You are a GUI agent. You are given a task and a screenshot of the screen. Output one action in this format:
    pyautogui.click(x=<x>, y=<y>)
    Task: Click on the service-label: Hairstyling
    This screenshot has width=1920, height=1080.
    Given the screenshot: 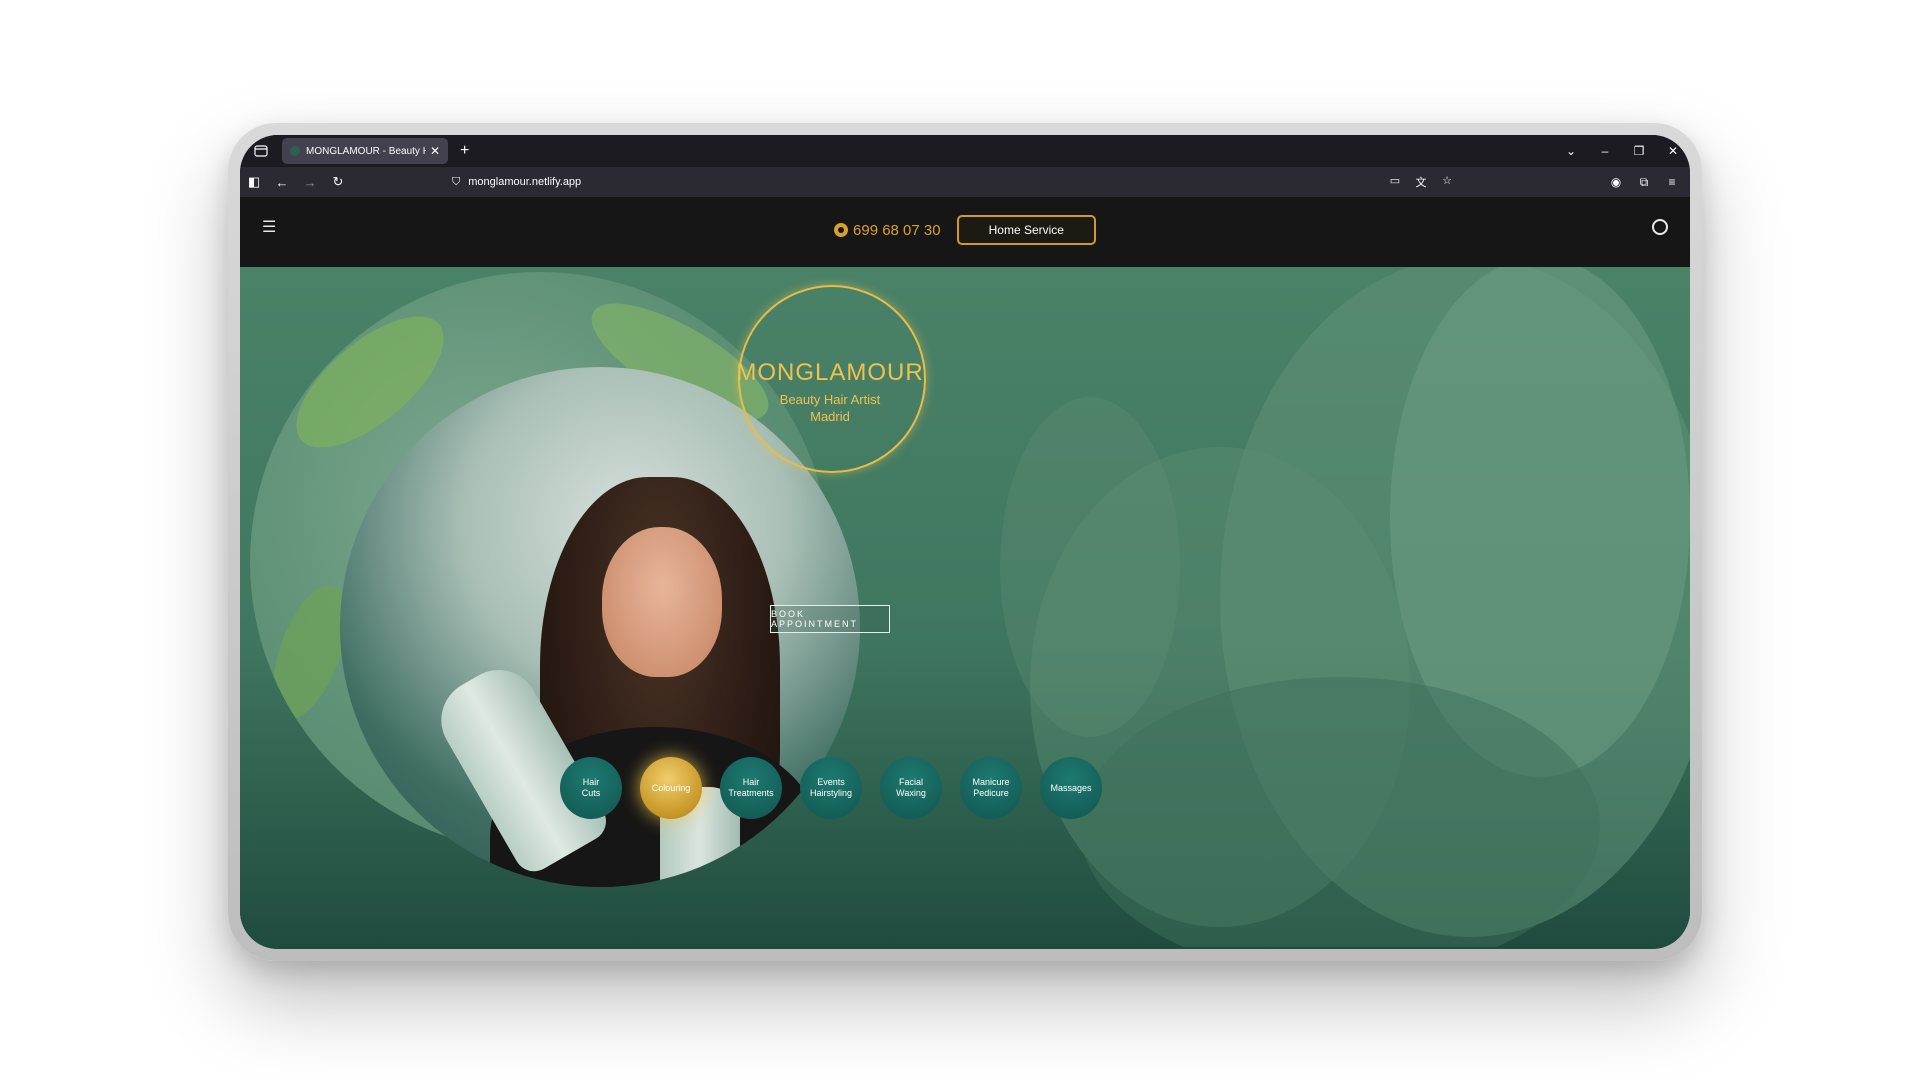 What is the action you would take?
    pyautogui.click(x=830, y=793)
    